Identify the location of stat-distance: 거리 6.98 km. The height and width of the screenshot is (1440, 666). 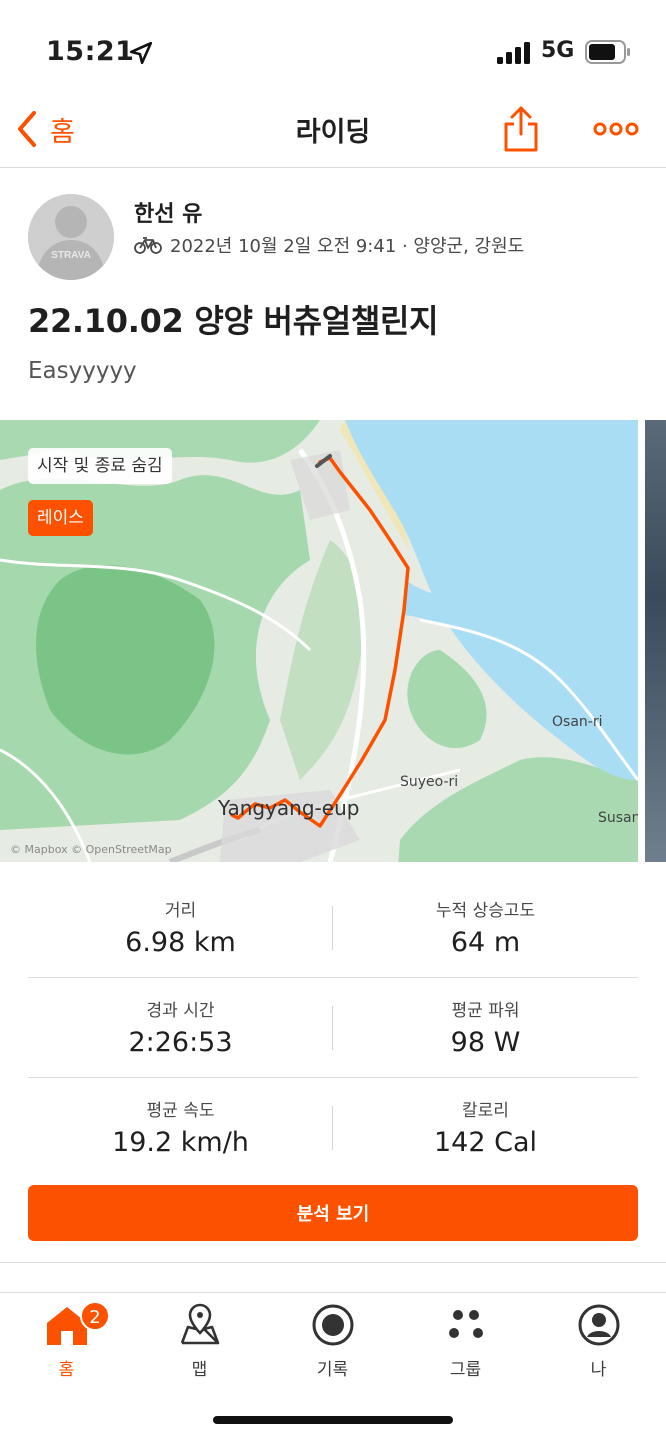
(180, 928).